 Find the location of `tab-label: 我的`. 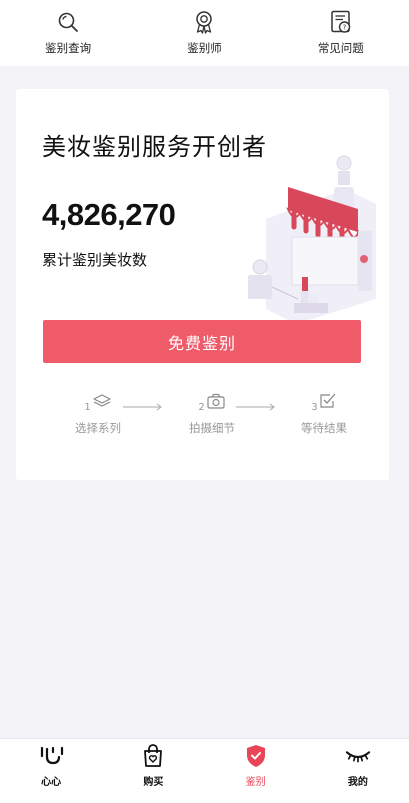

tab-label: 我的 is located at coordinates (357, 782).